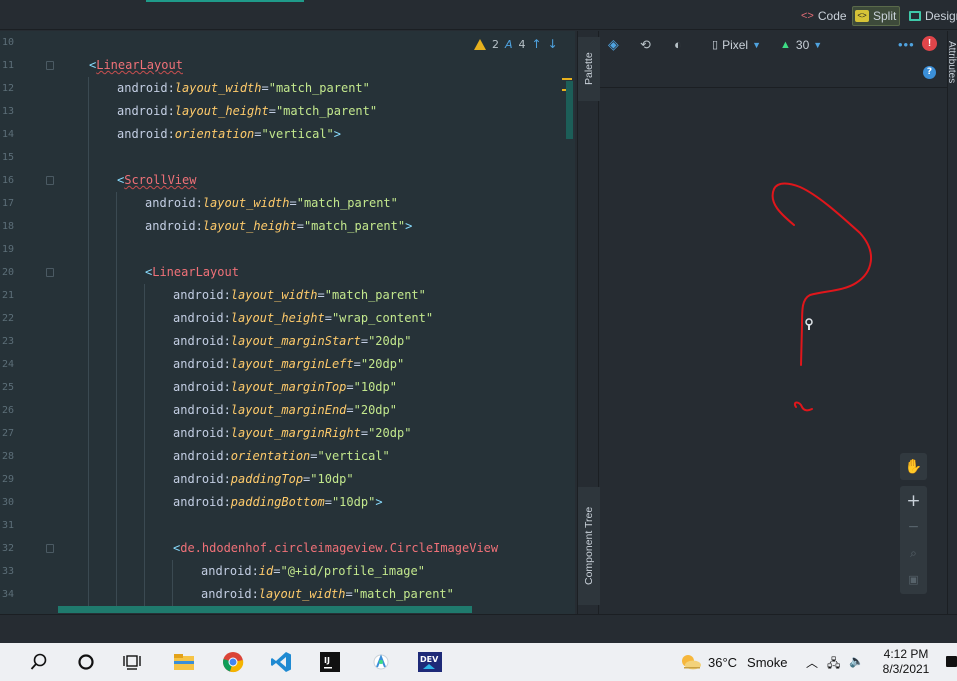 This screenshot has height=681, width=957. What do you see at coordinates (906, 662) in the screenshot?
I see `taskbar-clock: 4:12 PM 8/3/2021` at bounding box center [906, 662].